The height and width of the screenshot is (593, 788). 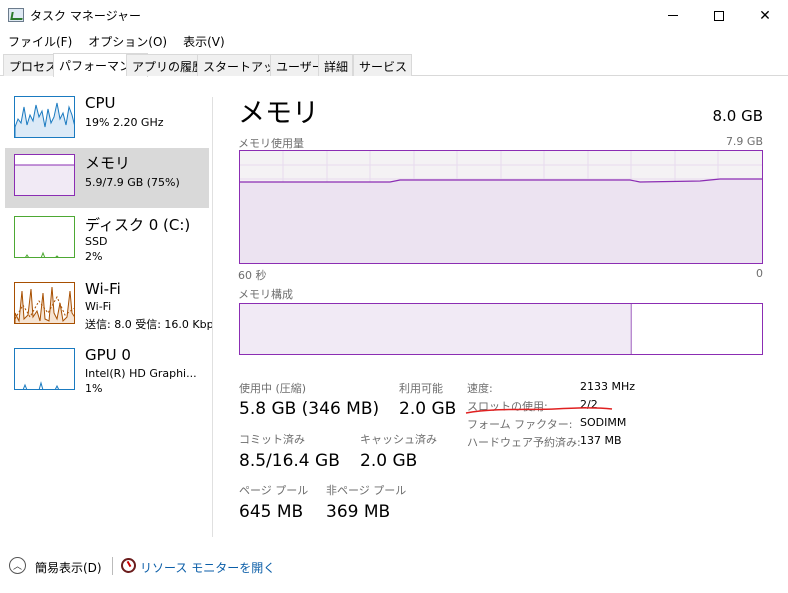 What do you see at coordinates (421, 388) in the screenshot?
I see `available-label: 利用可能` at bounding box center [421, 388].